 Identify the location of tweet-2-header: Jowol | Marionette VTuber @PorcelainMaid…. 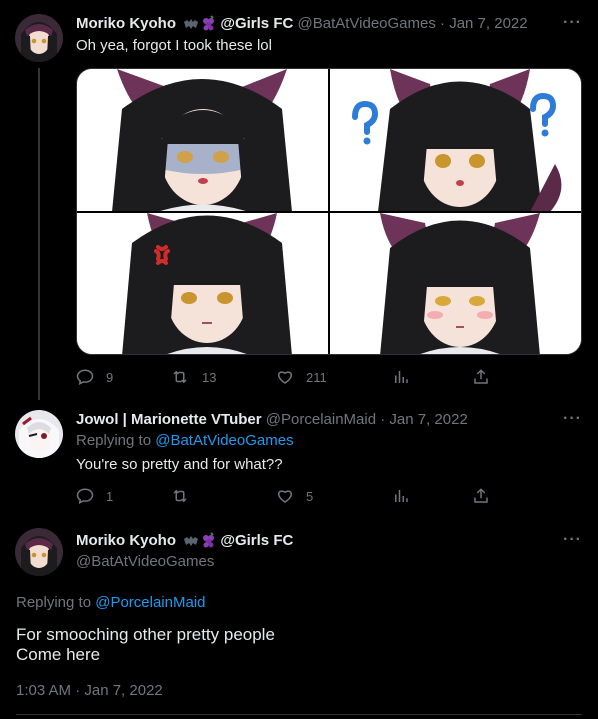
(272, 420).